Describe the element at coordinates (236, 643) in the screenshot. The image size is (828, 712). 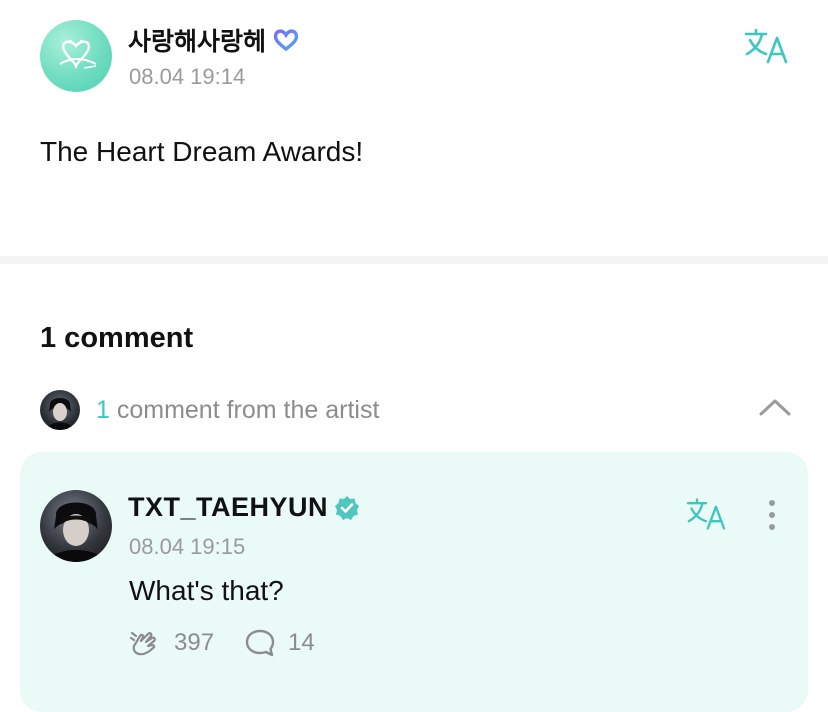
I see `comment-stats: 397 14` at that location.